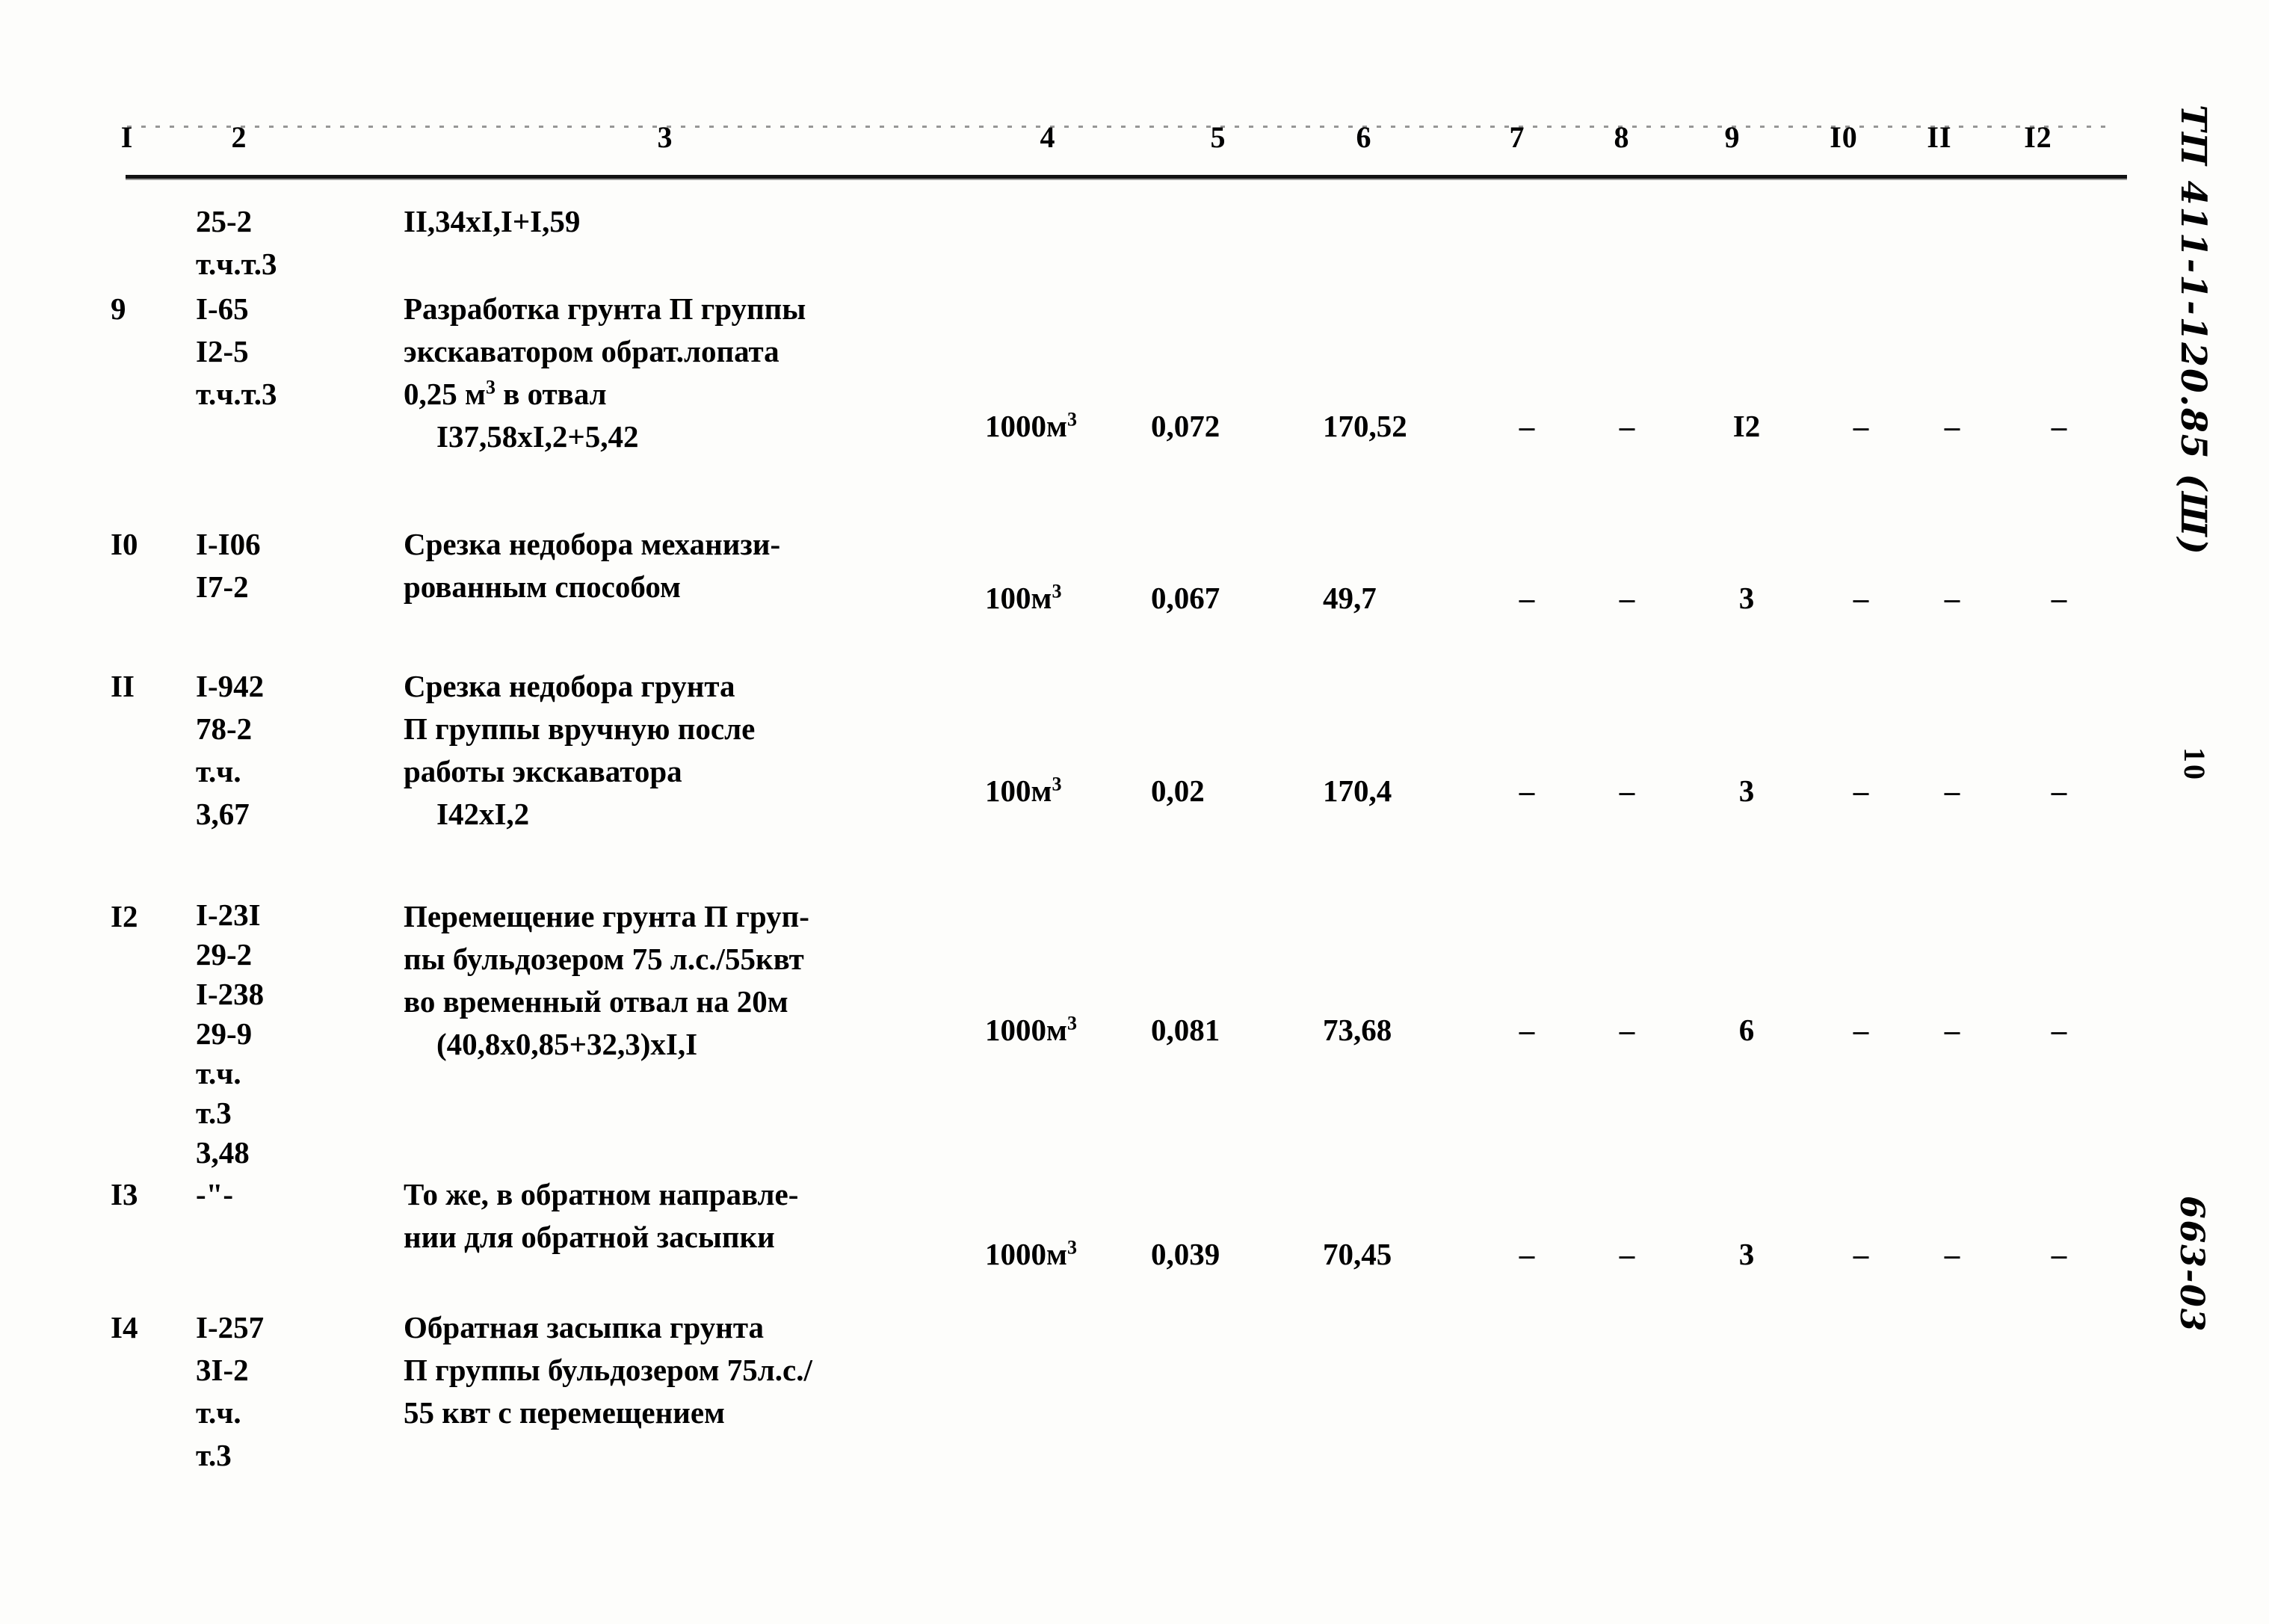  Describe the element at coordinates (224, 1033) in the screenshot. I see `row-code-line: 29-9` at that location.